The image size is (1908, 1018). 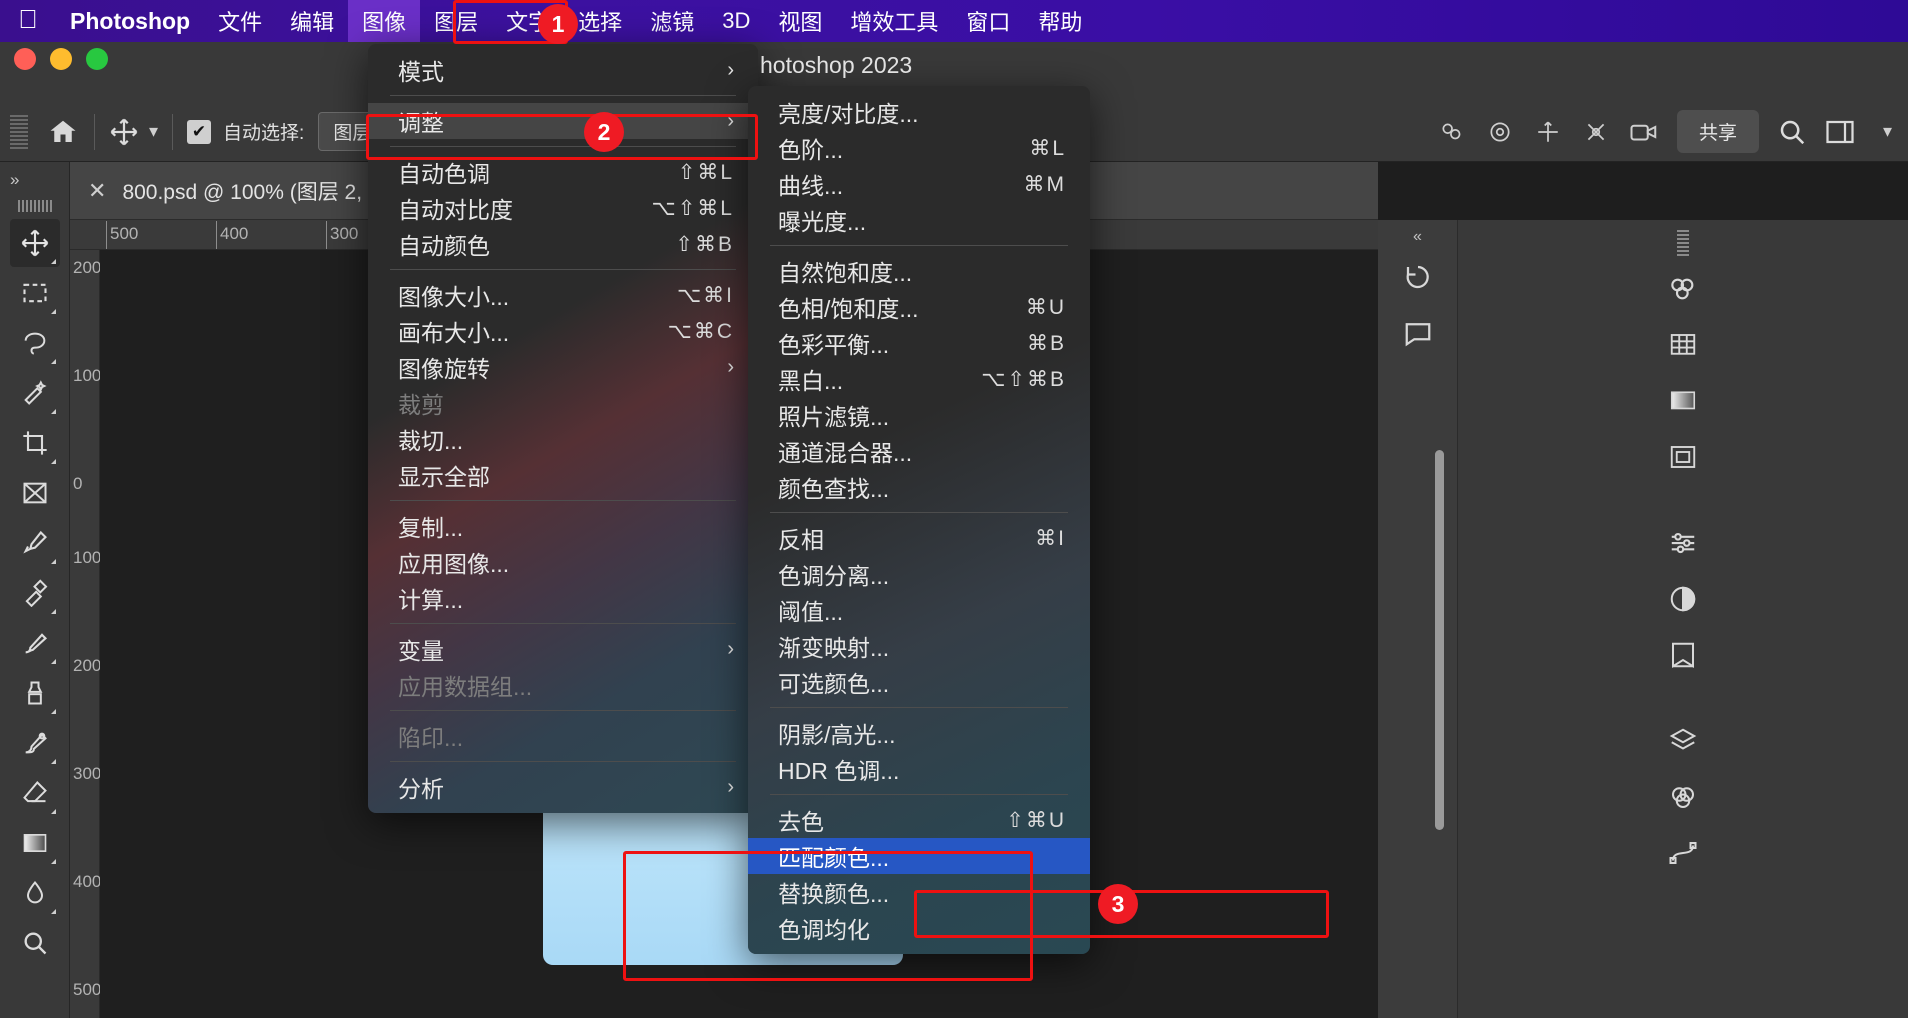 What do you see at coordinates (563, 295) in the screenshot?
I see `menu-item-image-size: 图像大小... ⌥⌘I` at bounding box center [563, 295].